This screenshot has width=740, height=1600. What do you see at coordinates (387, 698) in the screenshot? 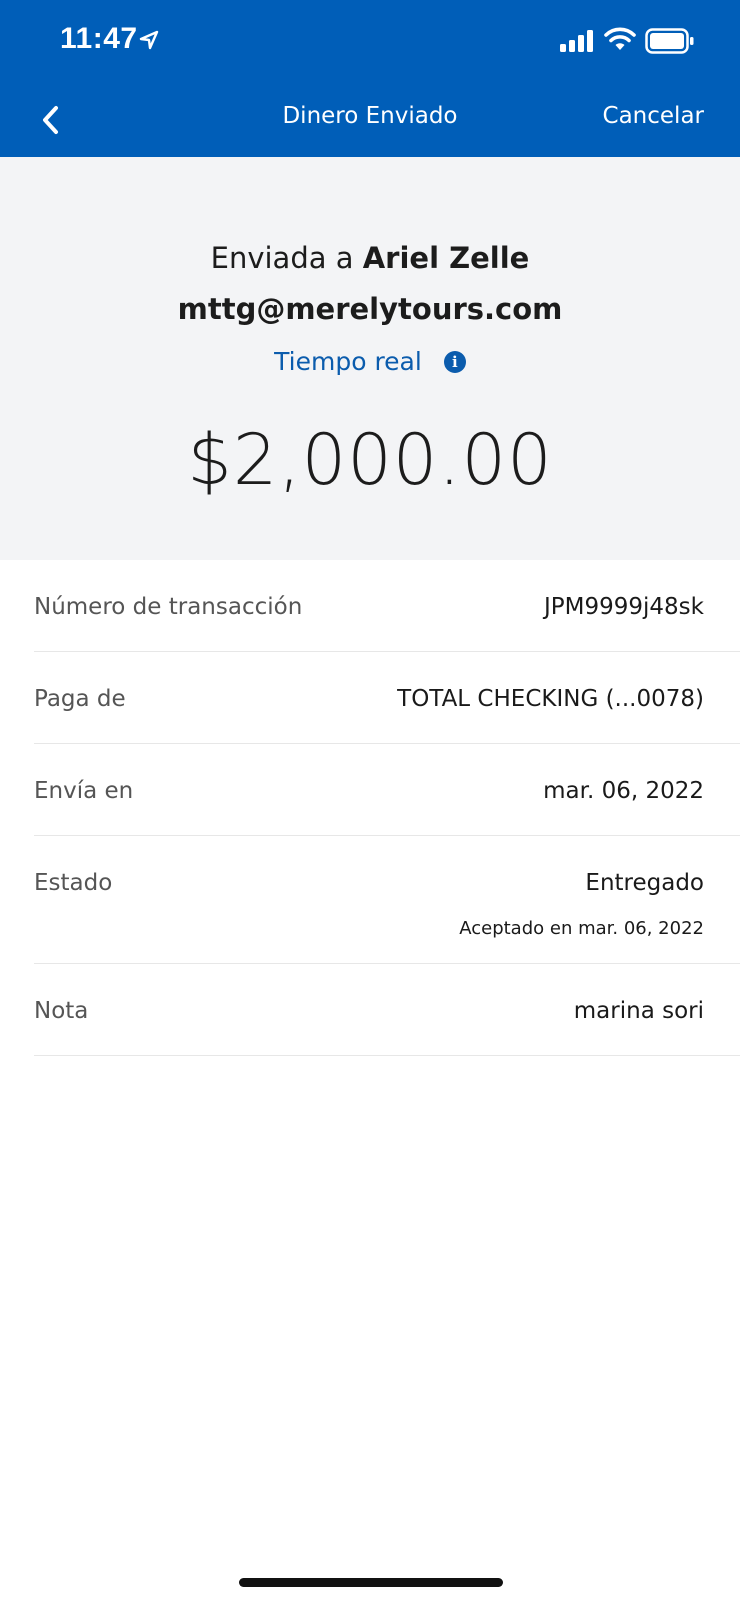
I see `detail-row-pay-from: Paga de TOTAL CHECKING (...0078)` at bounding box center [387, 698].